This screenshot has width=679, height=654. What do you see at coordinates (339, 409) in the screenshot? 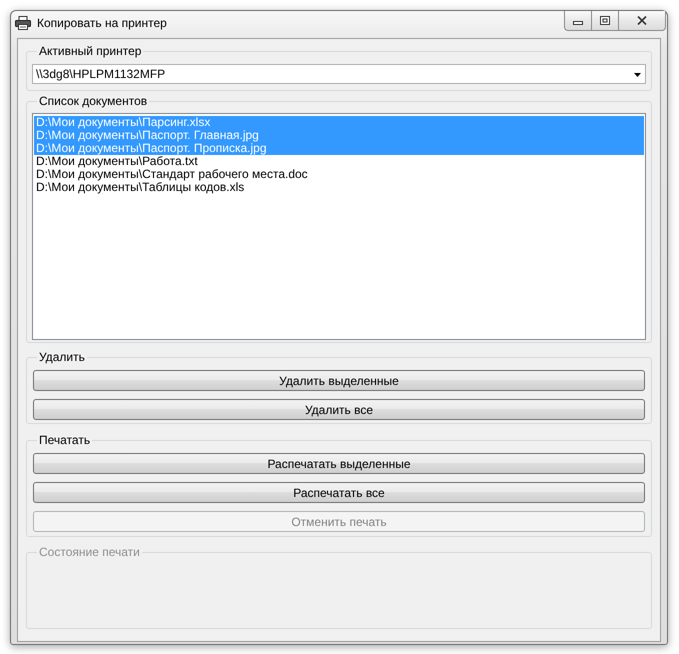
I see `delete-all-button: Удалить все` at bounding box center [339, 409].